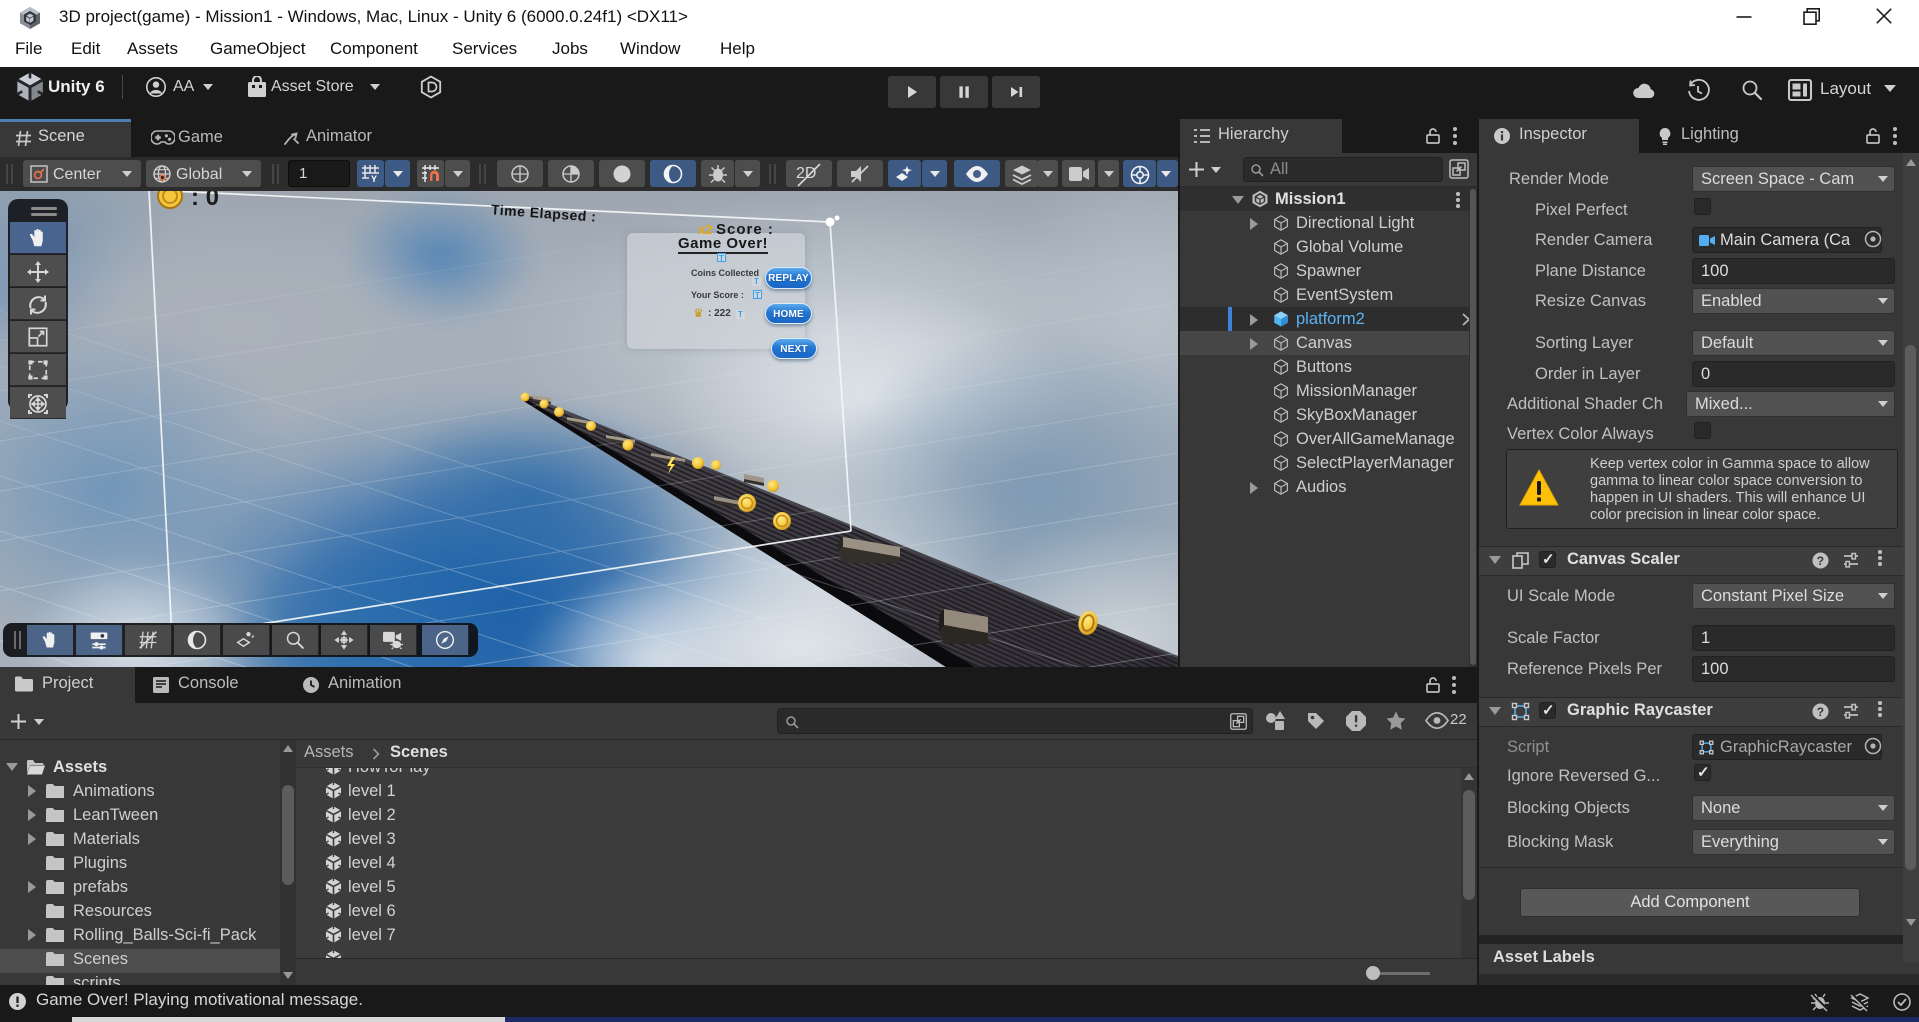 The height and width of the screenshot is (1022, 1919). Describe the element at coordinates (205, 201) in the screenshot. I see `svg-text:: 0: : 0` at that location.